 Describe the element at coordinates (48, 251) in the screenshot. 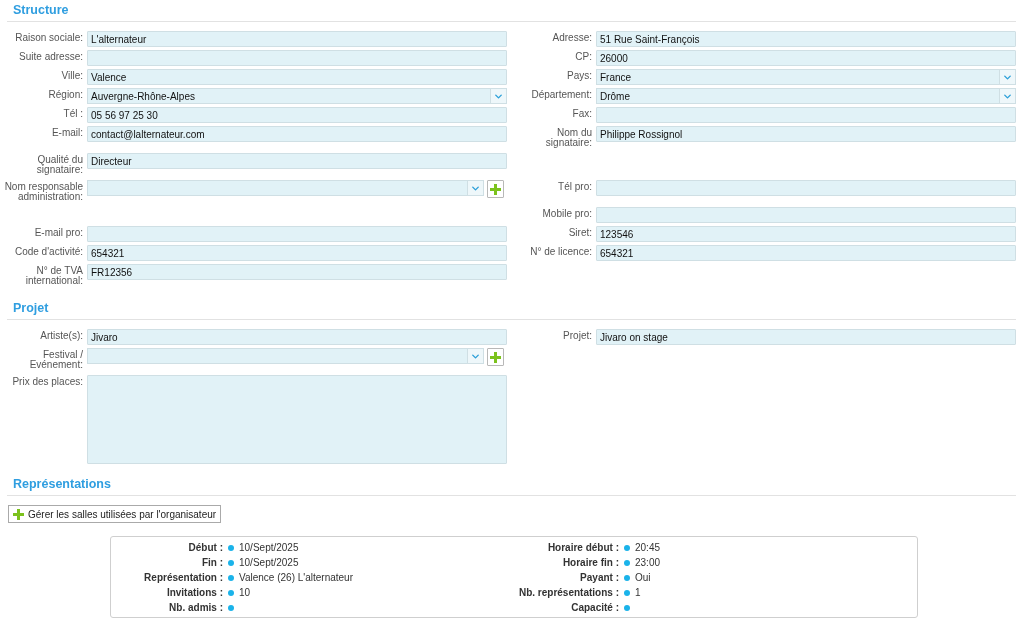

I see `field-label: Code d'activité:` at that location.